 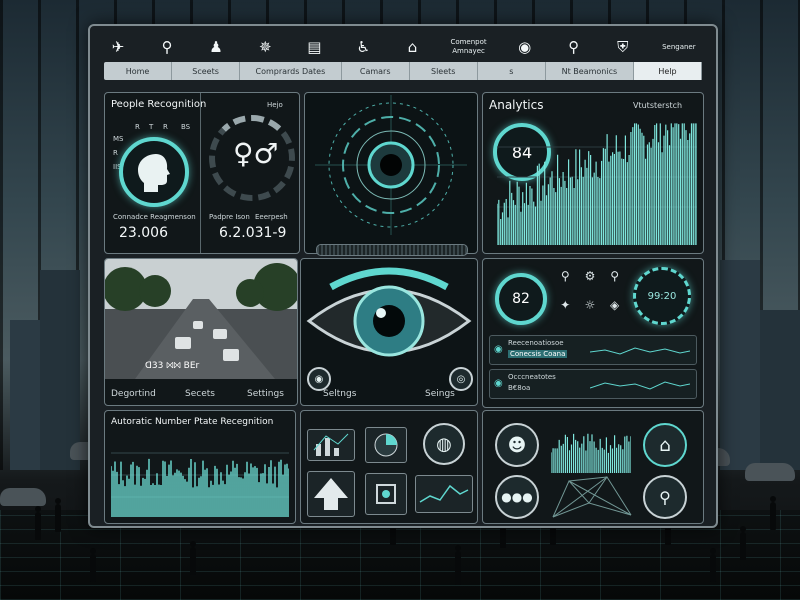 What do you see at coordinates (386, 445) in the screenshot?
I see `pie-chart-icon` at bounding box center [386, 445].